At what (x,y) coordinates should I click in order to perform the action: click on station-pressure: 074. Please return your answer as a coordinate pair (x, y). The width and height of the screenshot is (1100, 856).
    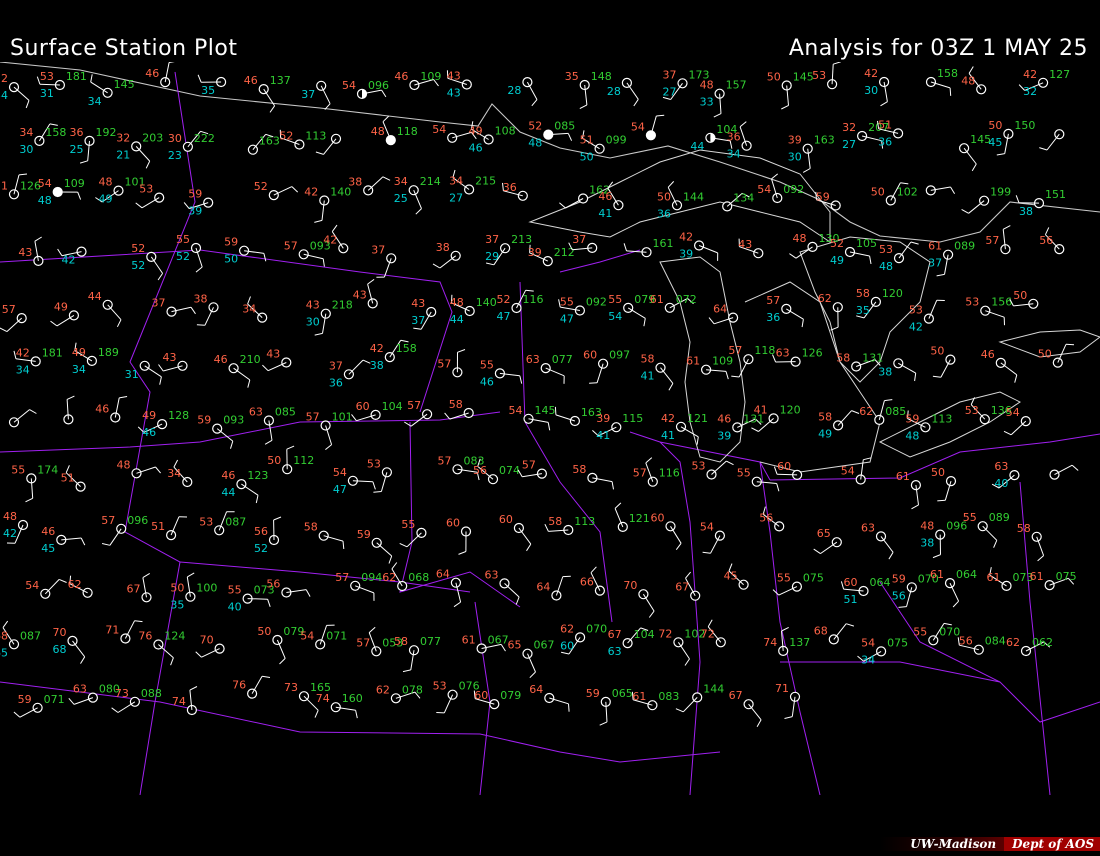
    Looking at the image, I should click on (509, 470).